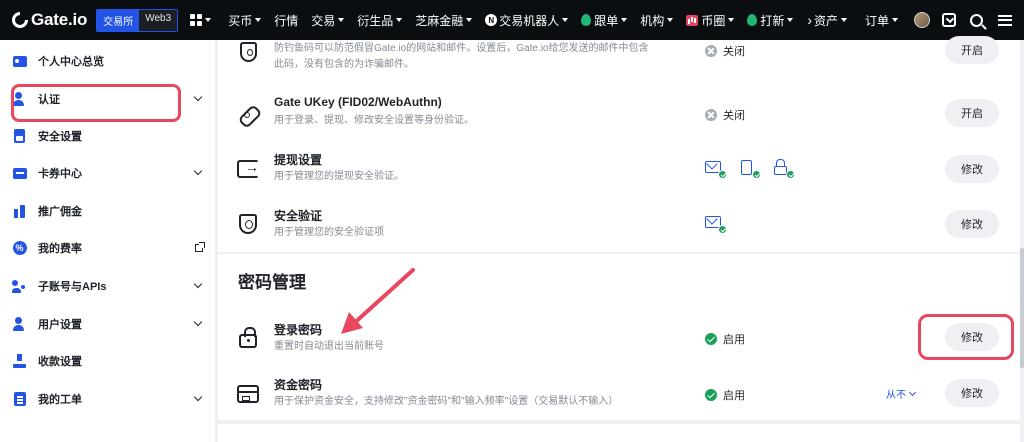  I want to click on phone-verified-icon, so click(750, 169).